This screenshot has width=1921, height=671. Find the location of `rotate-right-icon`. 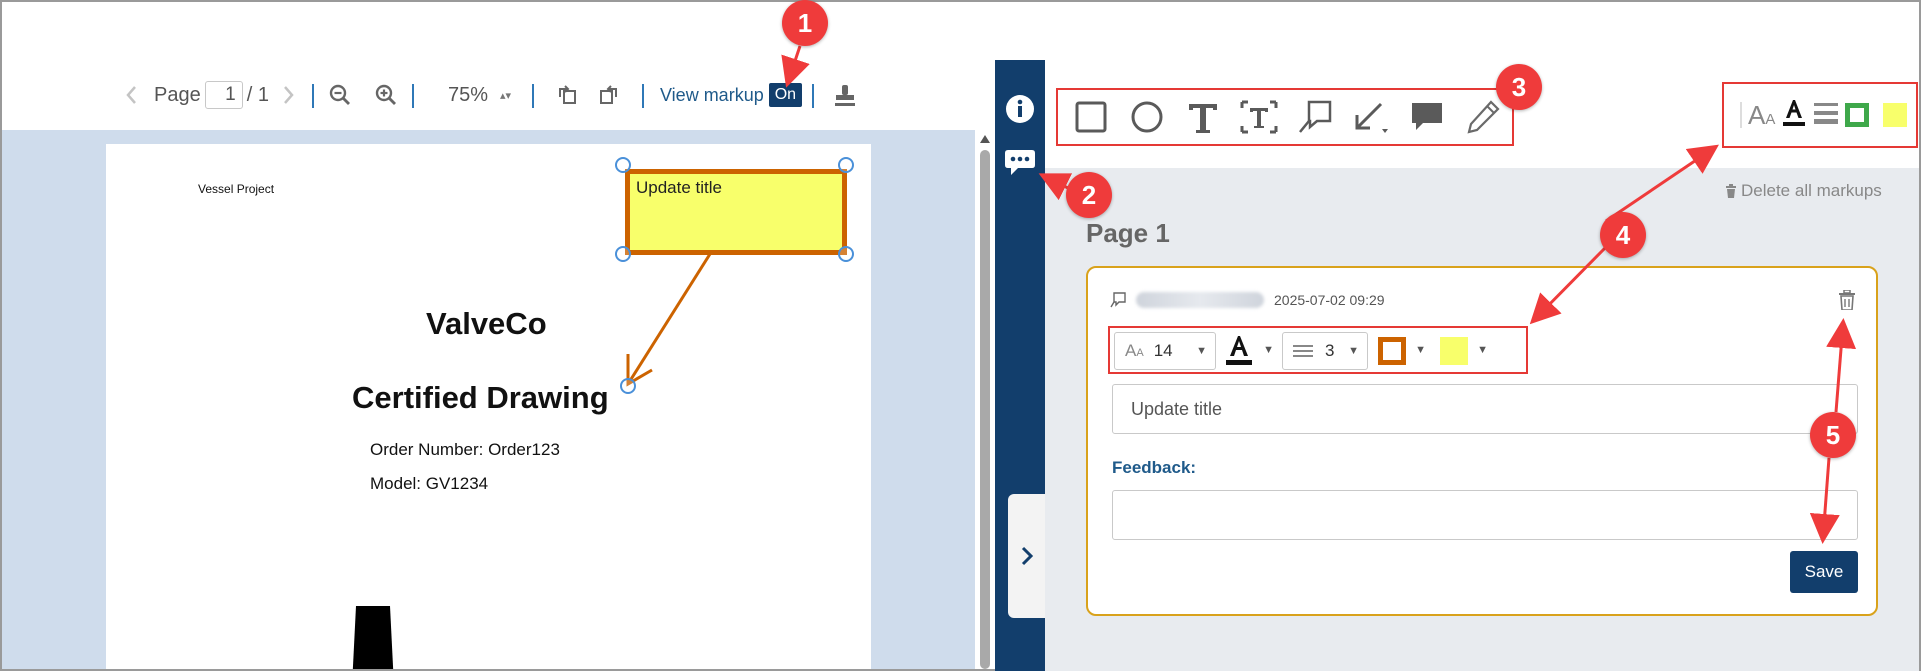

rotate-right-icon is located at coordinates (608, 95).